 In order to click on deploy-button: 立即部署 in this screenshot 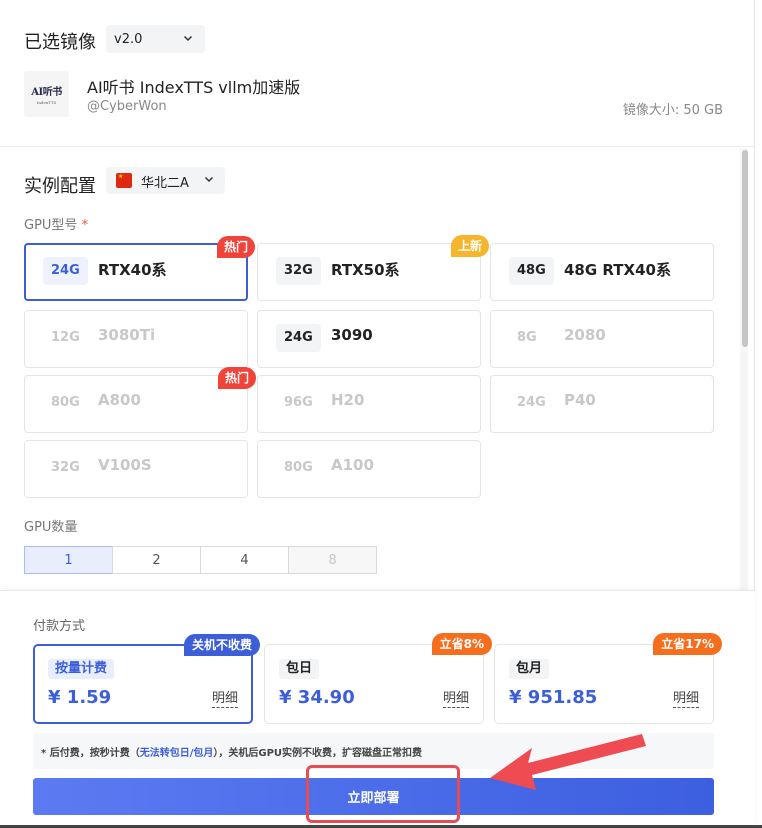, I will do `click(373, 796)`.